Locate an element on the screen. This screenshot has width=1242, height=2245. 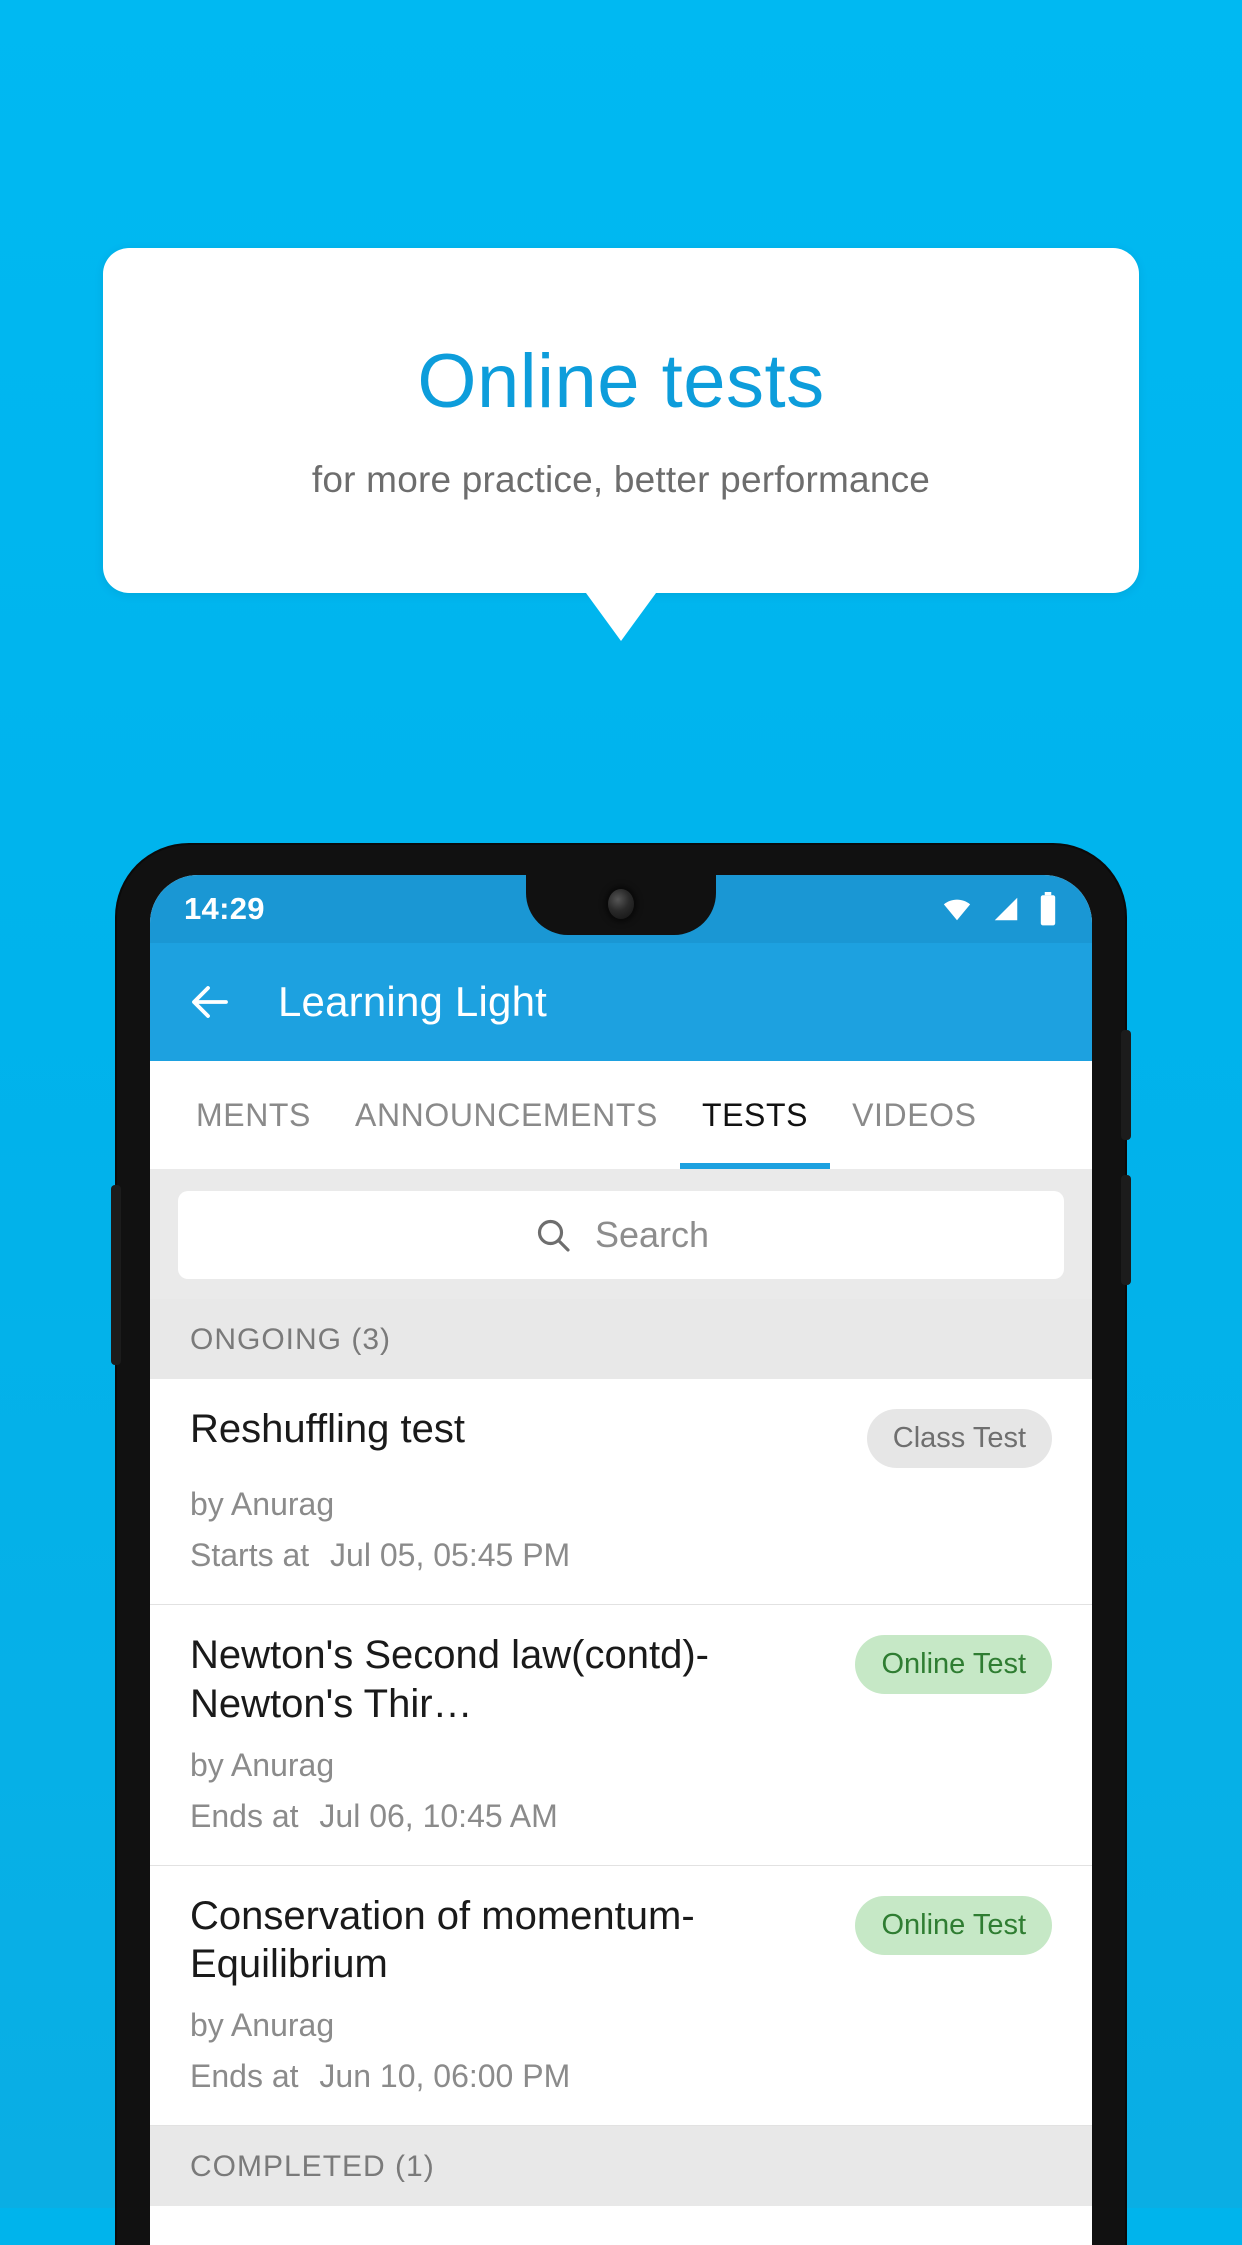
power-button is located at coordinates (116, 1275).